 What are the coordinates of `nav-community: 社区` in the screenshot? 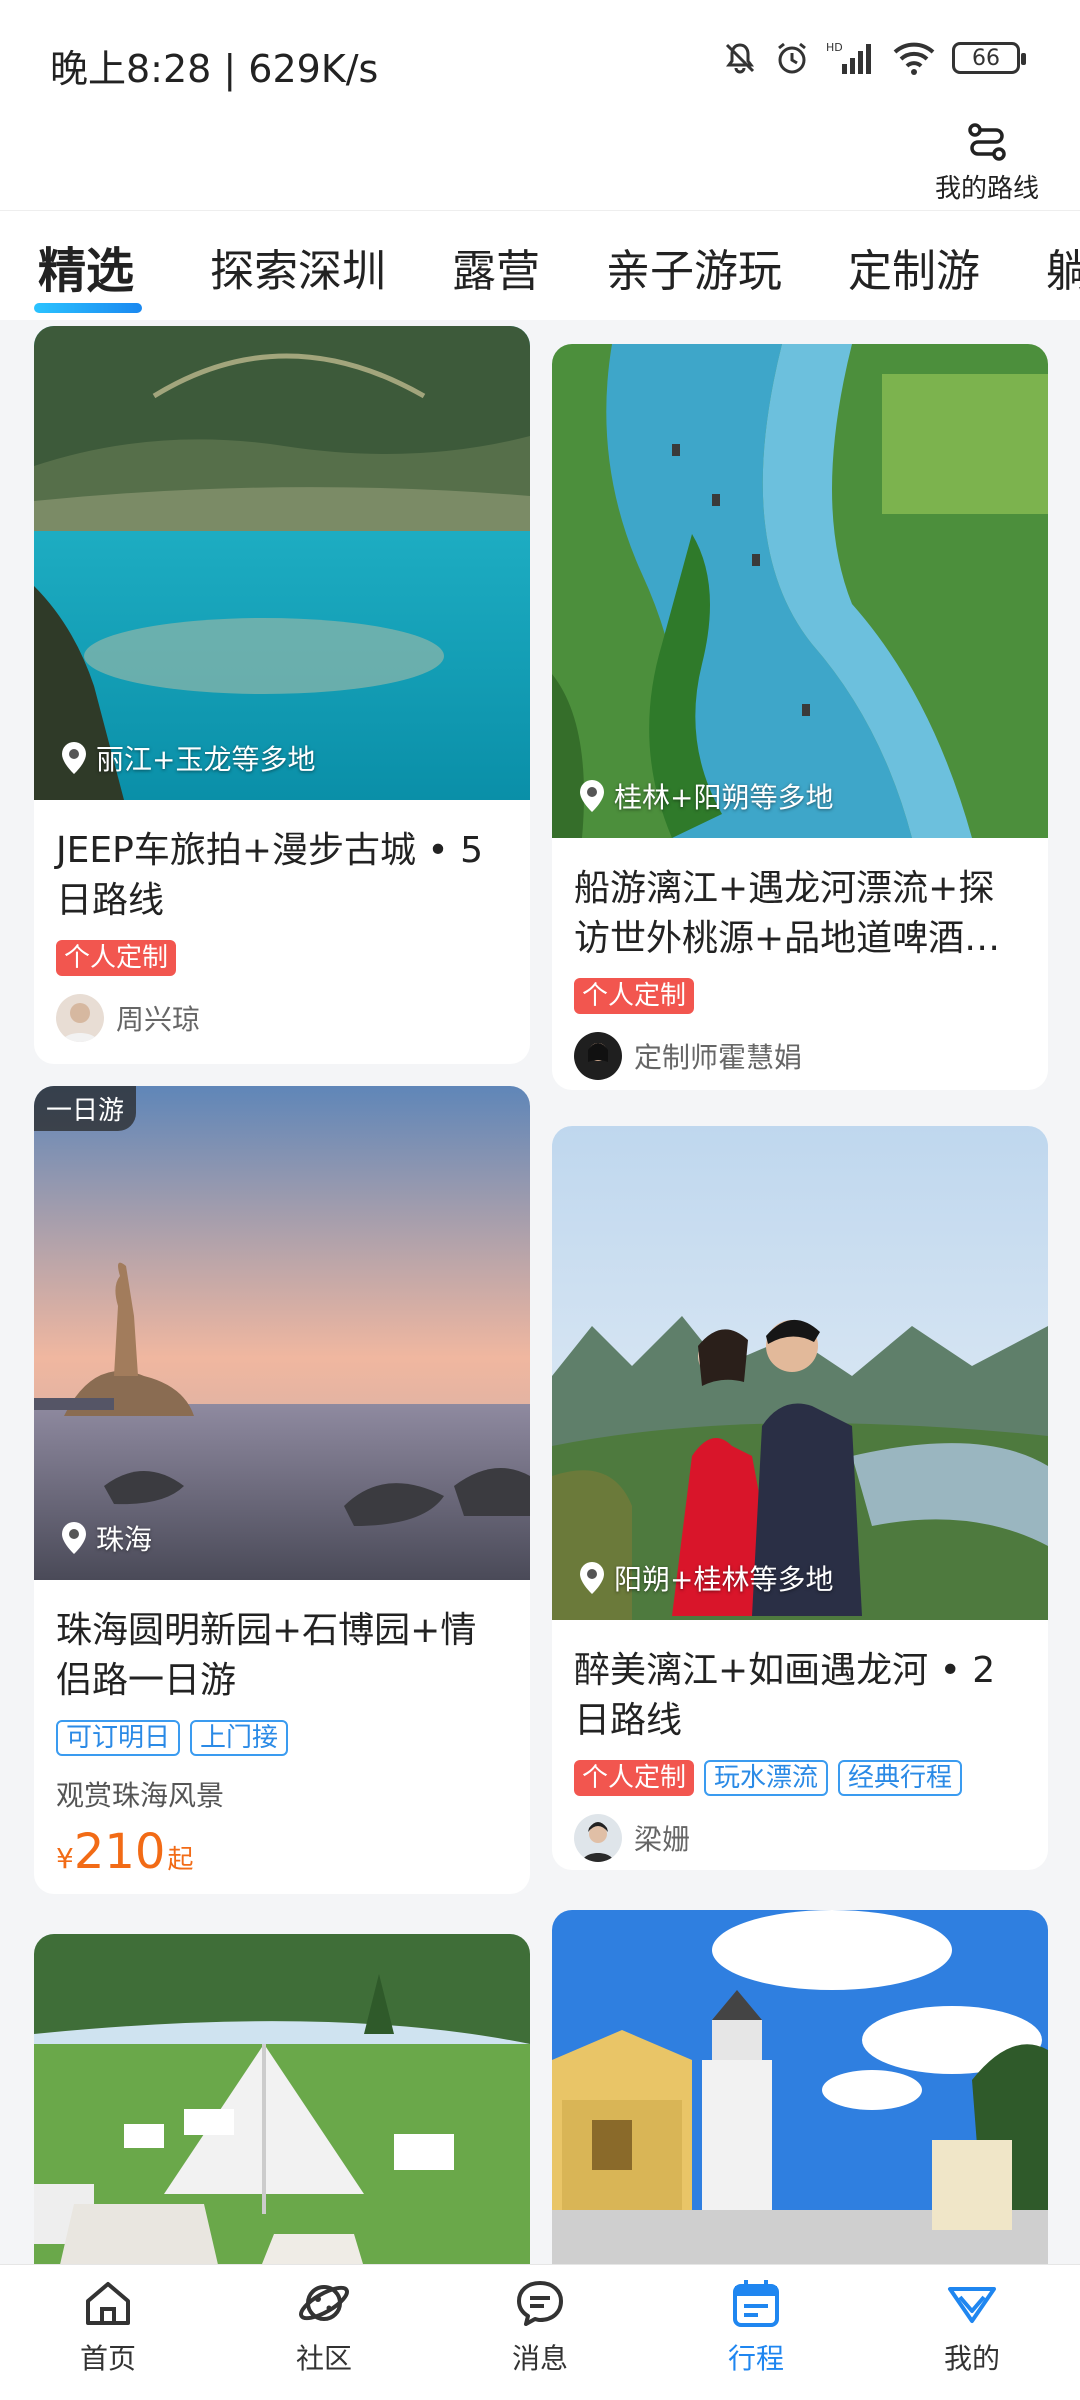 It's located at (324, 2326).